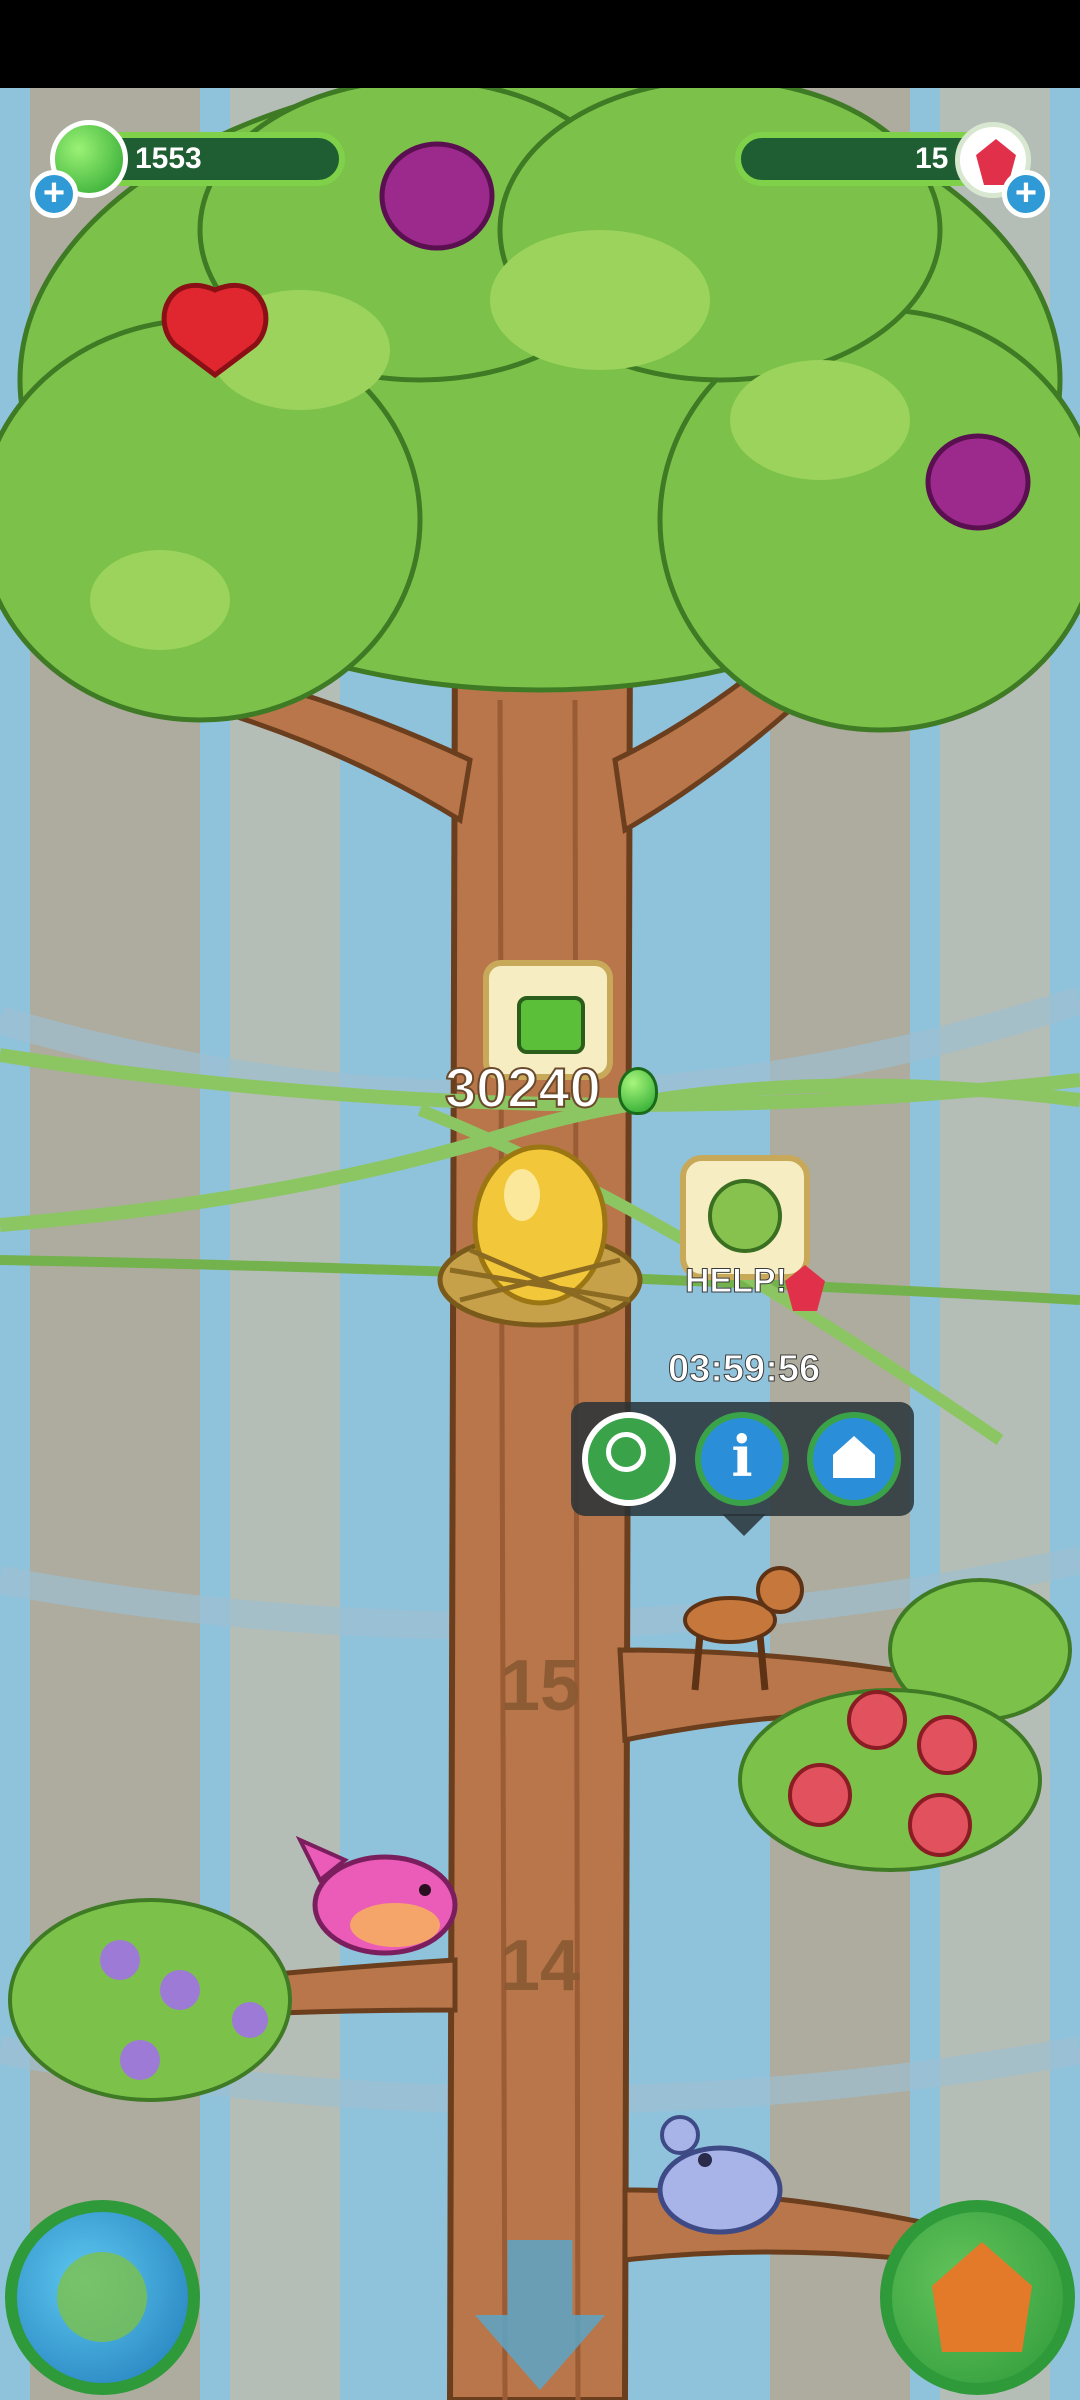  Describe the element at coordinates (168, 158) in the screenshot. I see `jelly-count: 1553` at that location.